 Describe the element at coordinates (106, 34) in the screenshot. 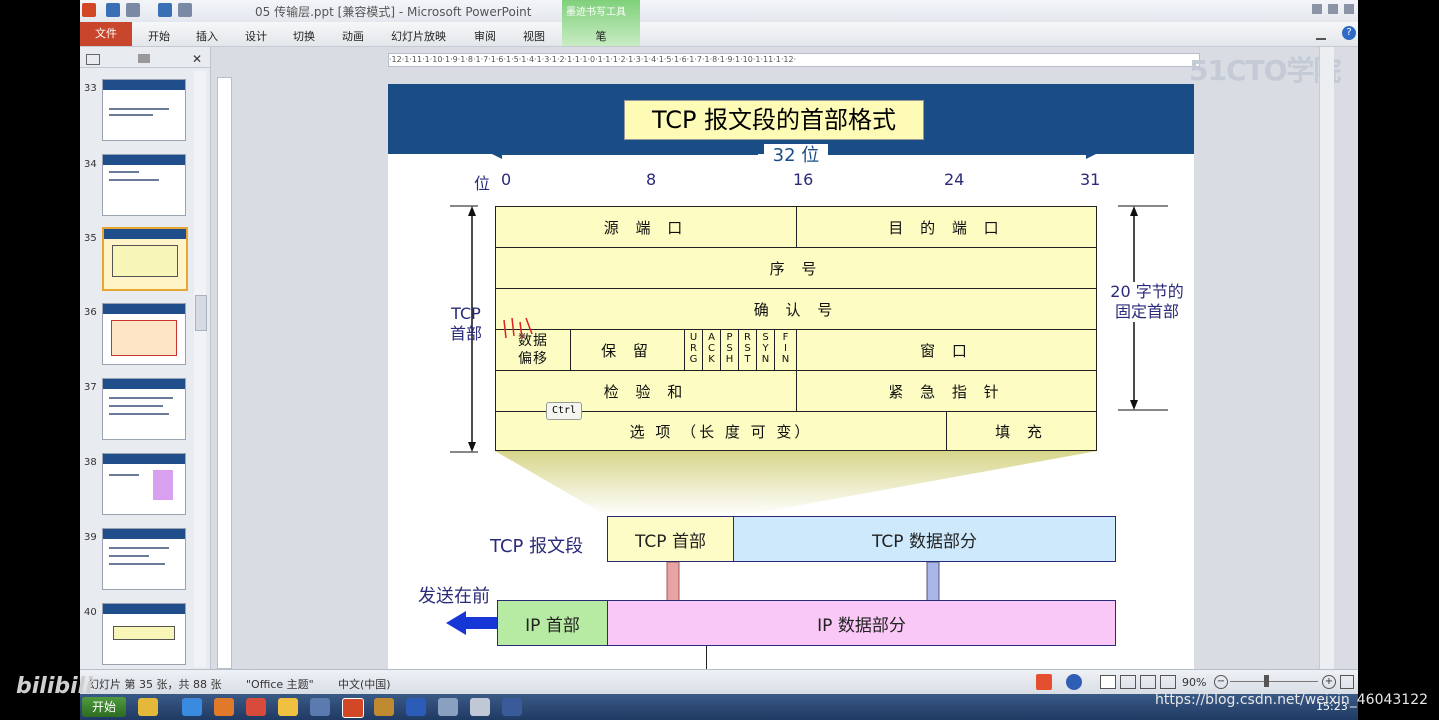

I see `tab-file: 文件` at that location.